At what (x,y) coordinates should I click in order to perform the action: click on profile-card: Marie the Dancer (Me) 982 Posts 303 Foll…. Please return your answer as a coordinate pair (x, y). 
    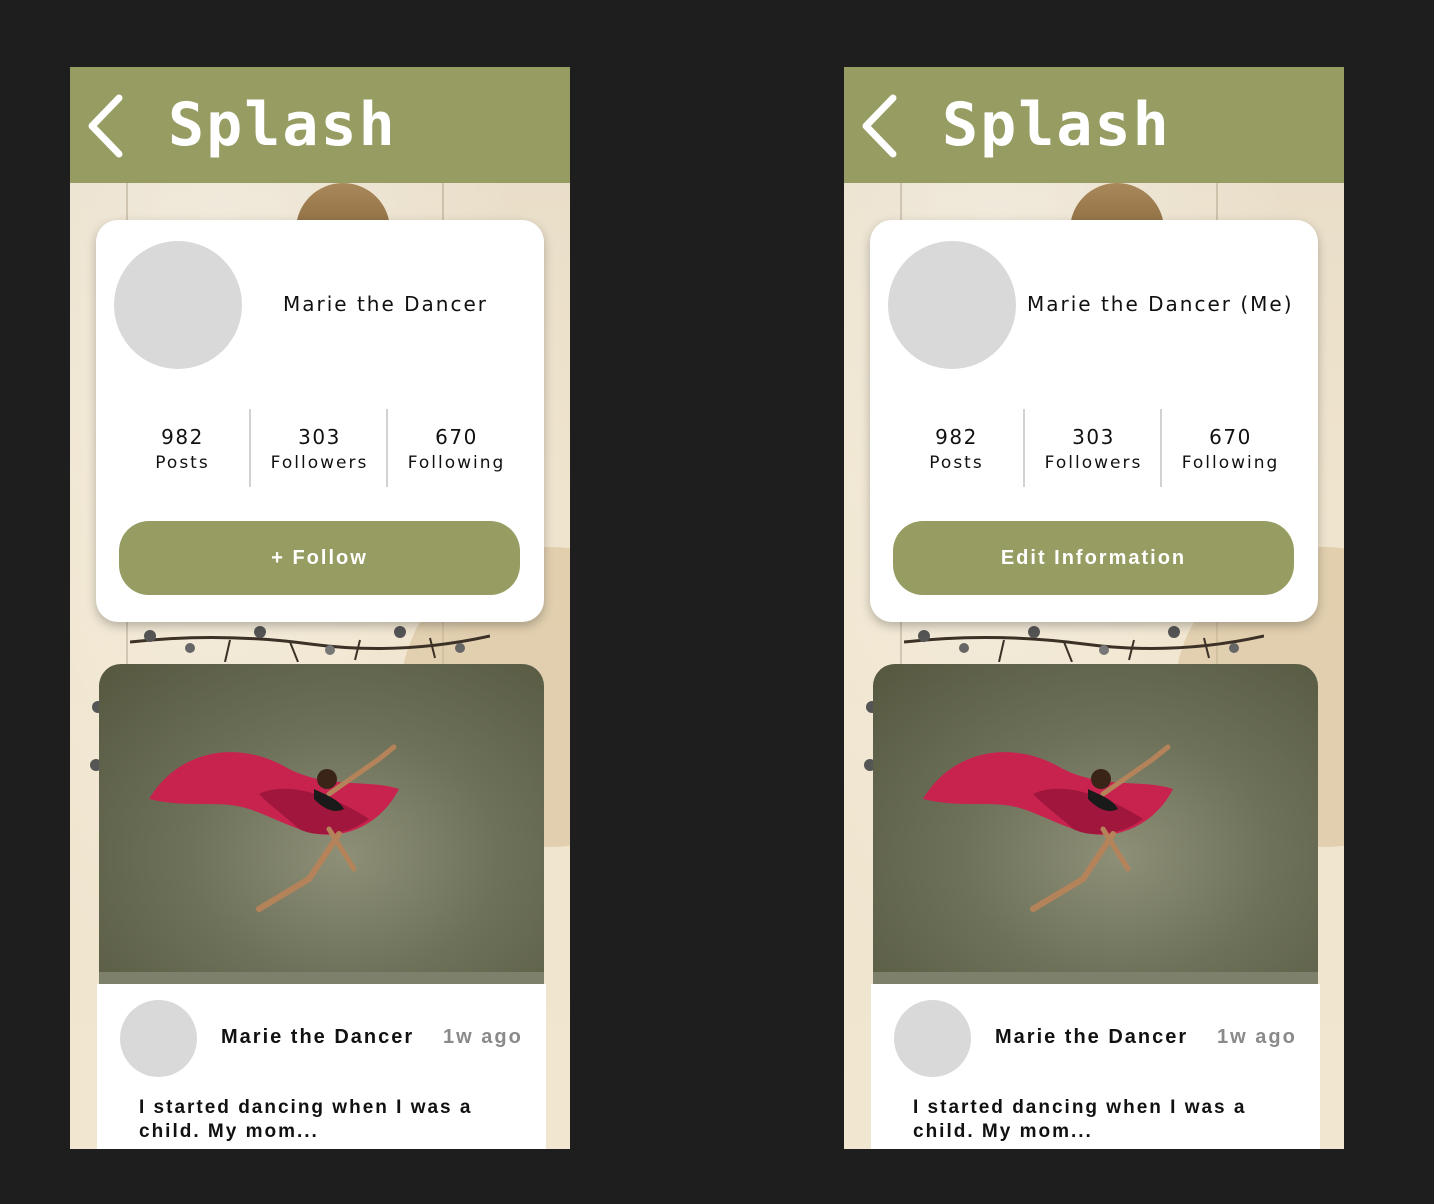
    Looking at the image, I should click on (1094, 421).